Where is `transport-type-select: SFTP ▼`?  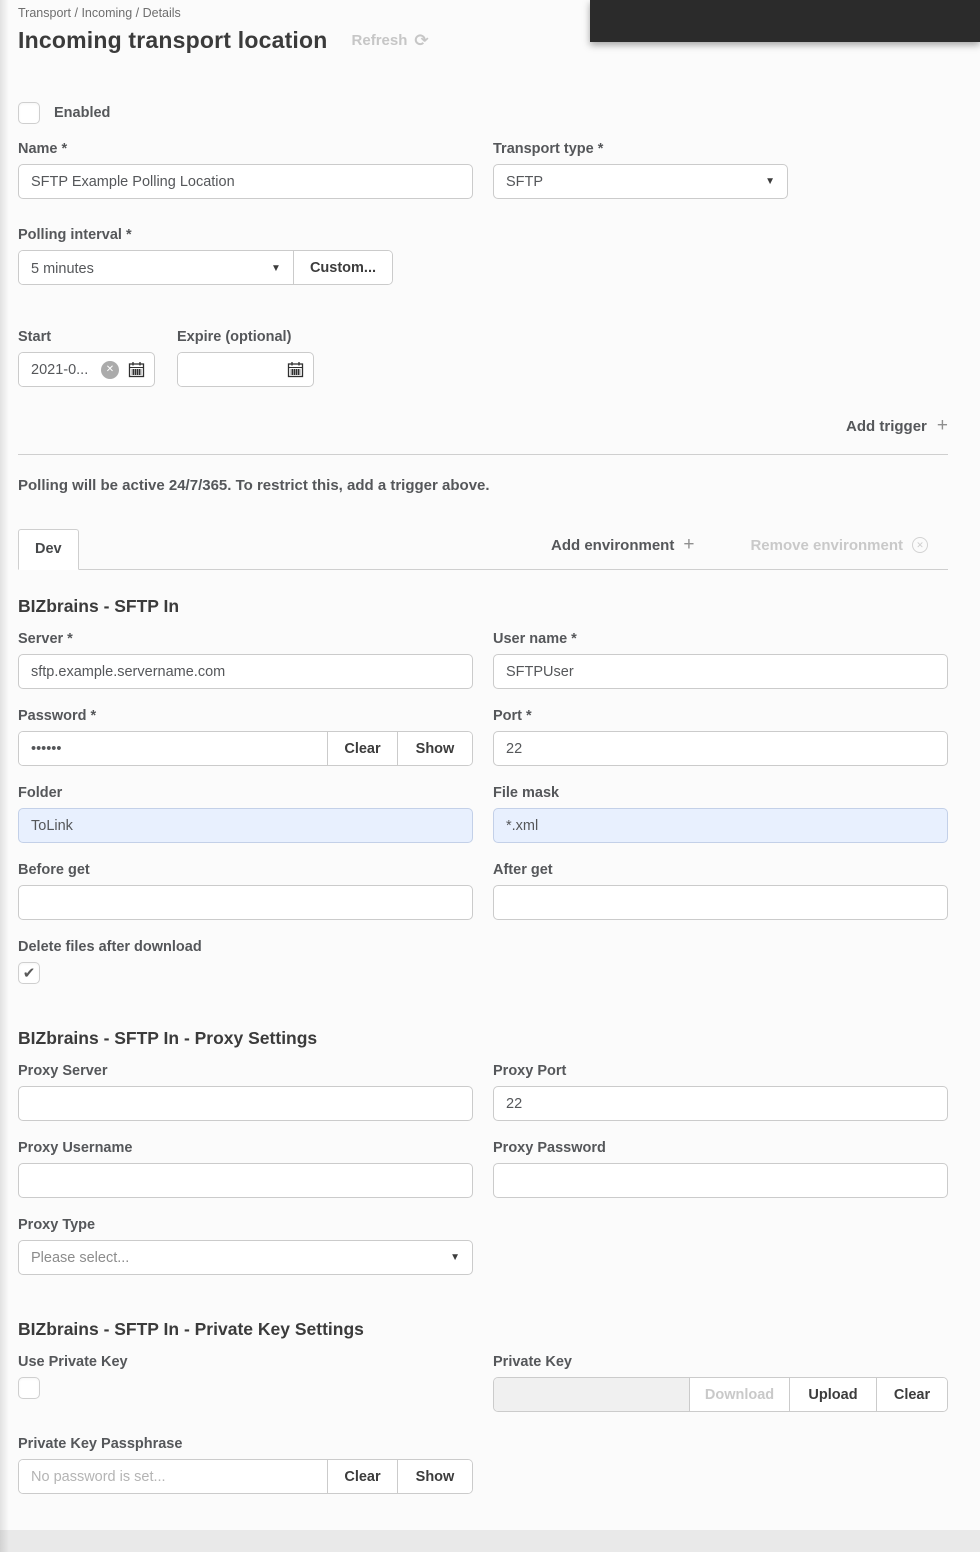 transport-type-select: SFTP ▼ is located at coordinates (640, 181).